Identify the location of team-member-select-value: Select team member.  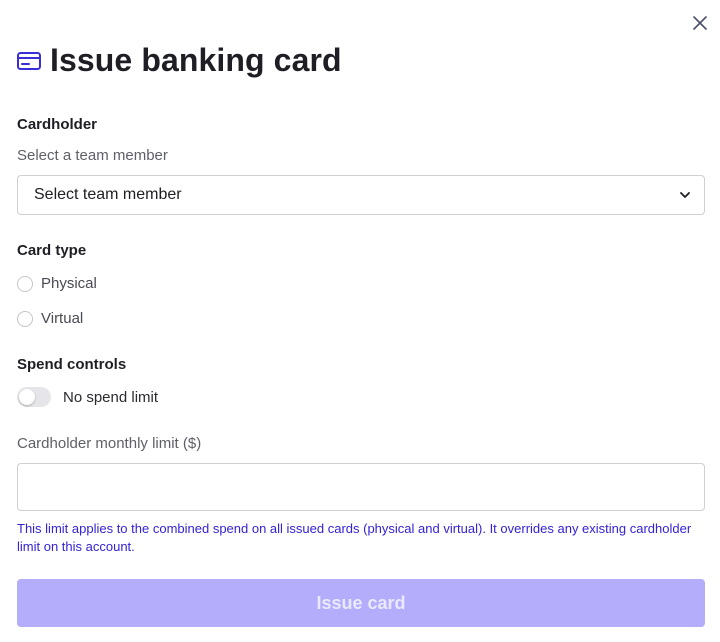
(108, 194).